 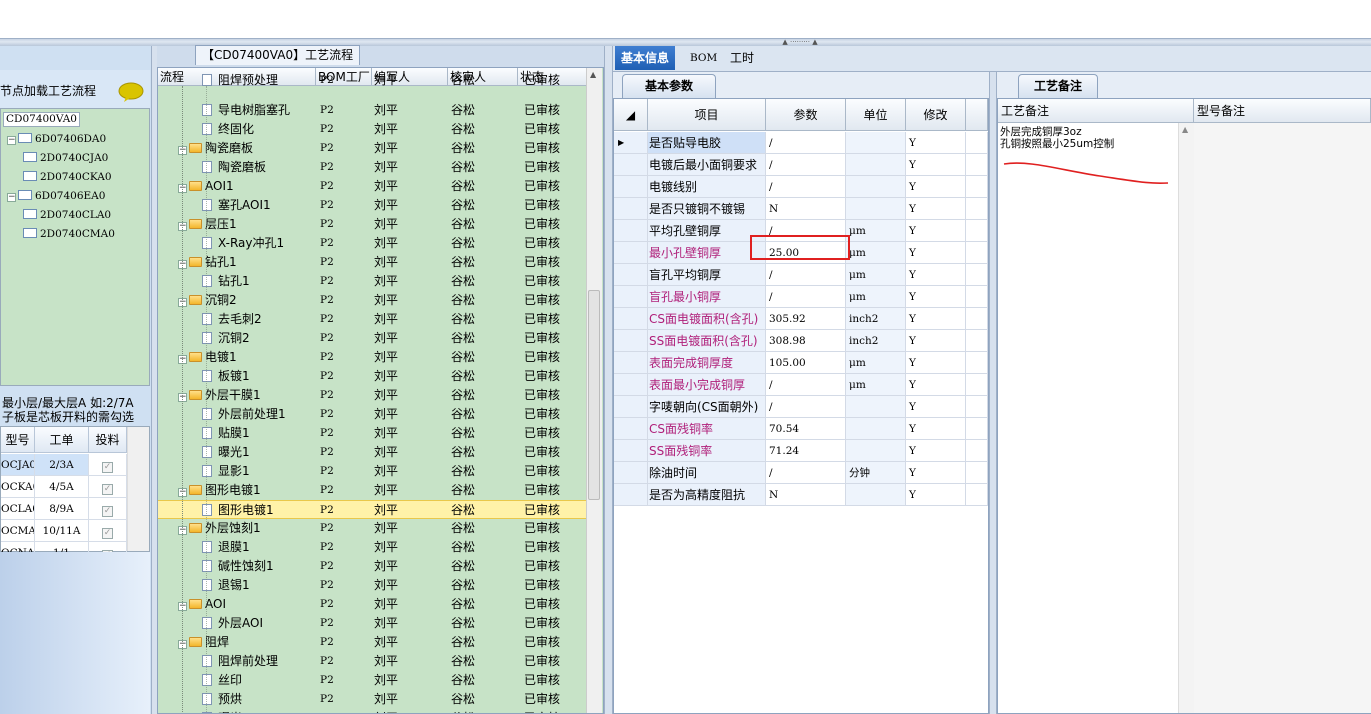 I want to click on flow-row: − 外层干膜1 P2 刘平 谷松 已审核, so click(x=373, y=395).